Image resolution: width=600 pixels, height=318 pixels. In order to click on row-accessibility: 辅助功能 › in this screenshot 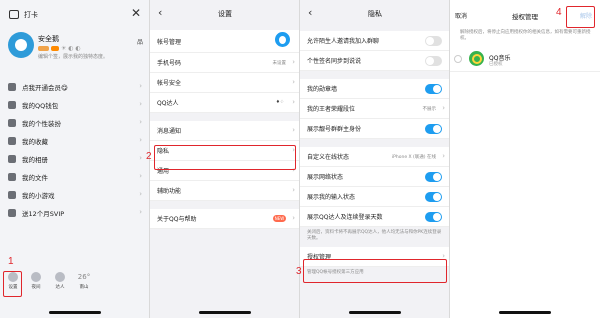, I will do `click(225, 191)`.